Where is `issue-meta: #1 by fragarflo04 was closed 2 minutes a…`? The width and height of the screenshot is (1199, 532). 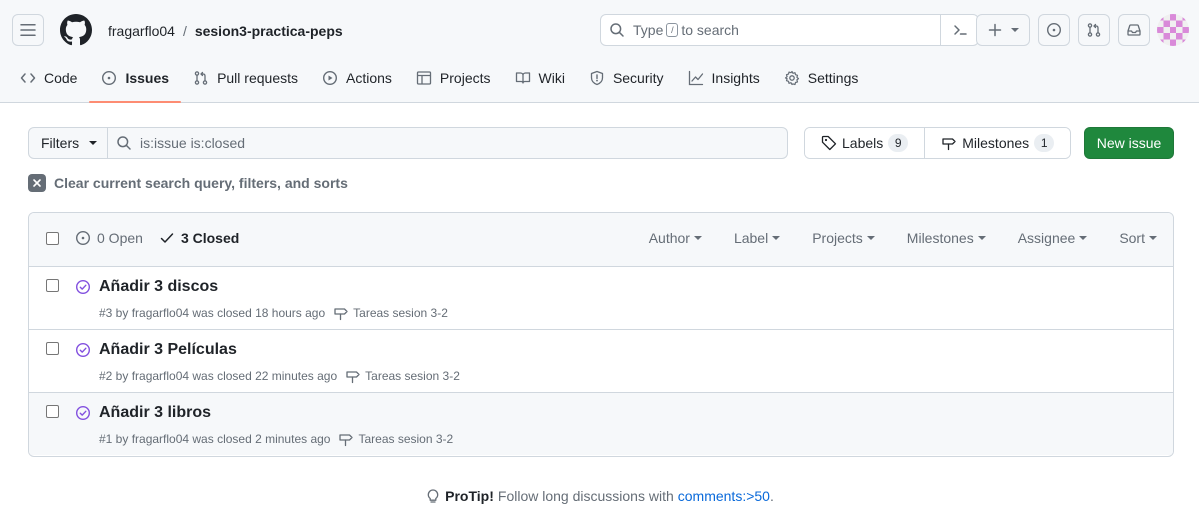 issue-meta: #1 by fragarflo04 was closed 2 minutes a… is located at coordinates (276, 439).